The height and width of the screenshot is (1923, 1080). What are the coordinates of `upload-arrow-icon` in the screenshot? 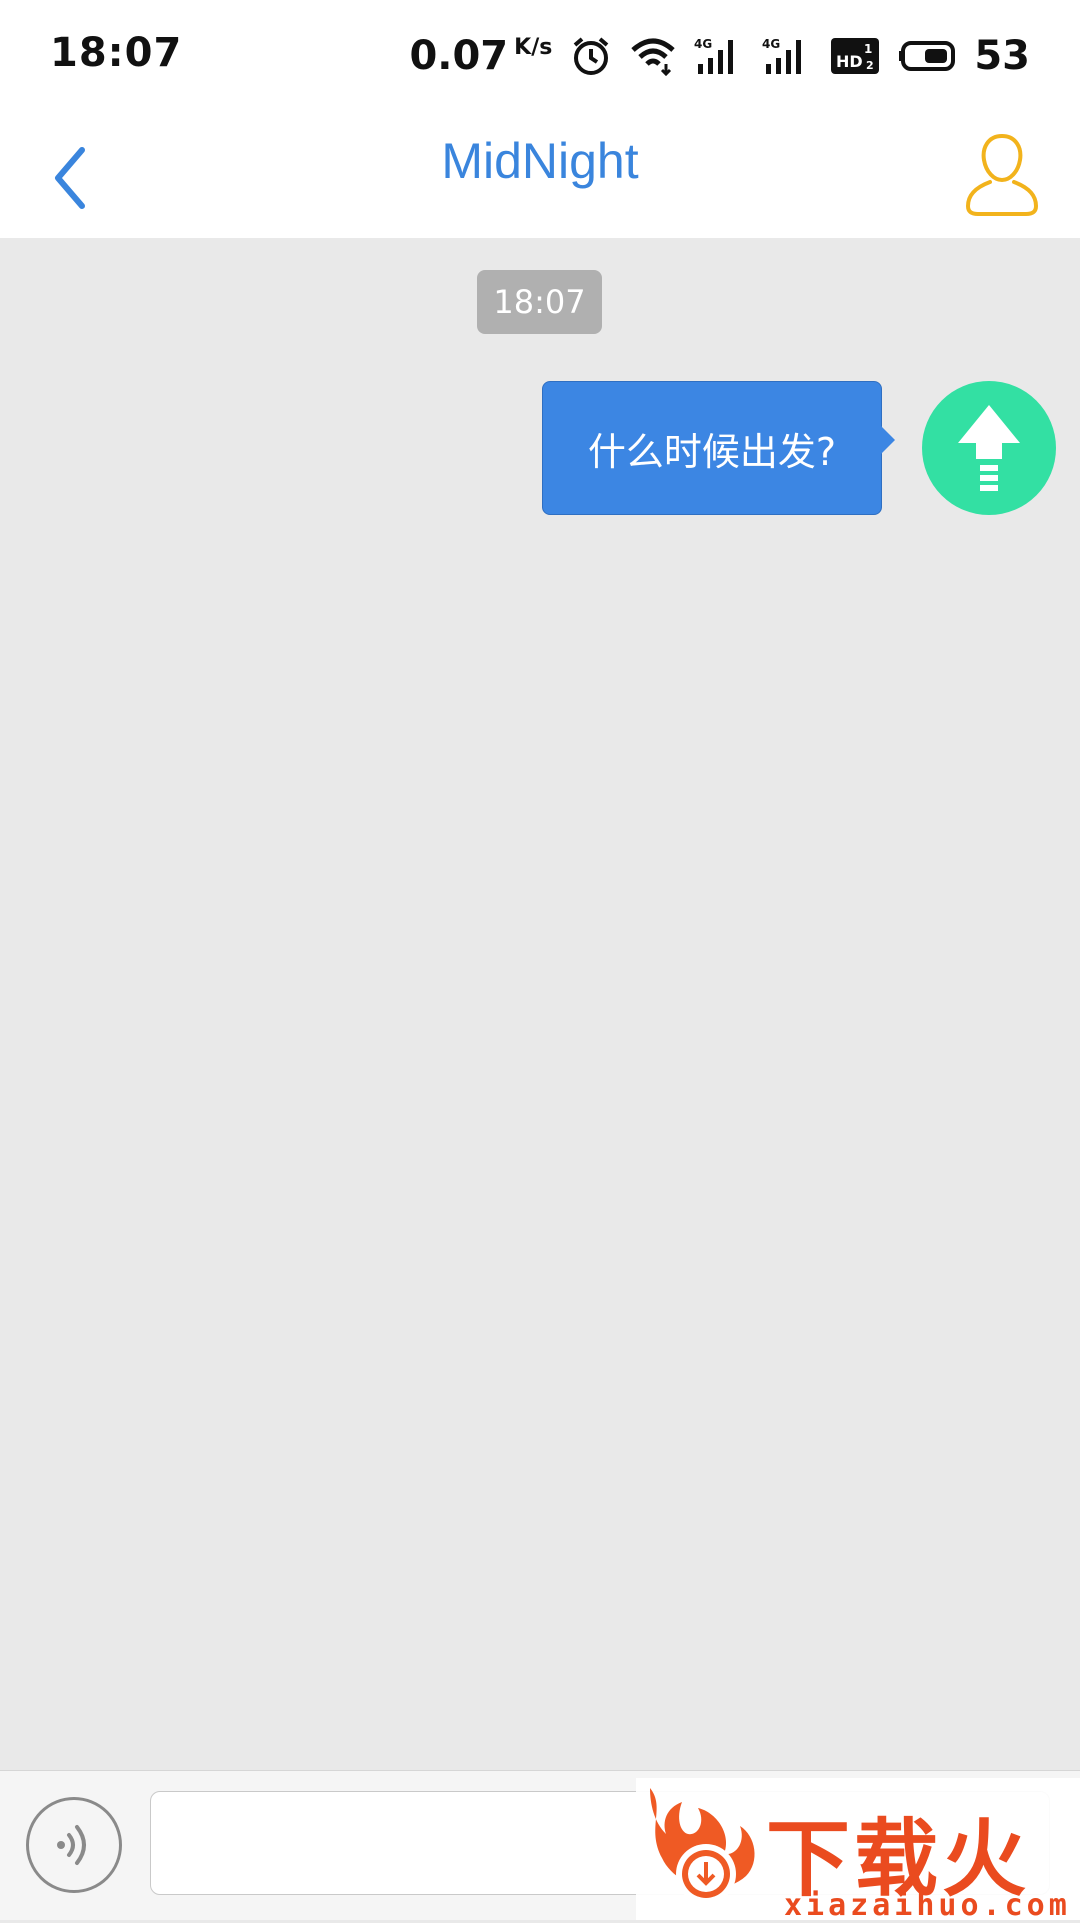 It's located at (989, 448).